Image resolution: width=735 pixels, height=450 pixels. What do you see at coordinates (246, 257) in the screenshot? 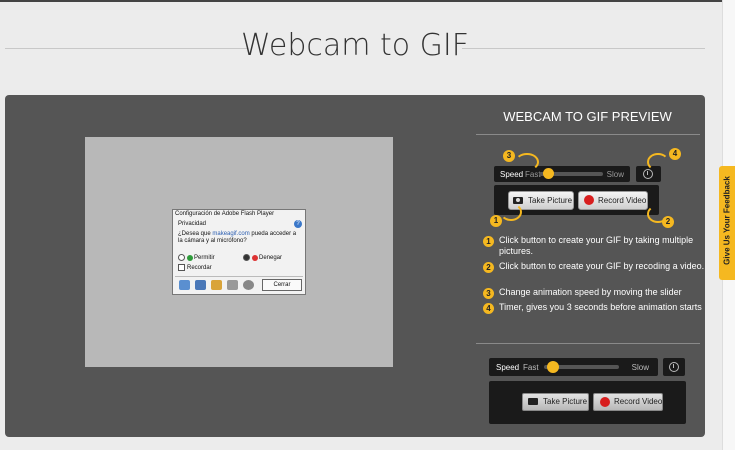
I see `deny-radio` at bounding box center [246, 257].